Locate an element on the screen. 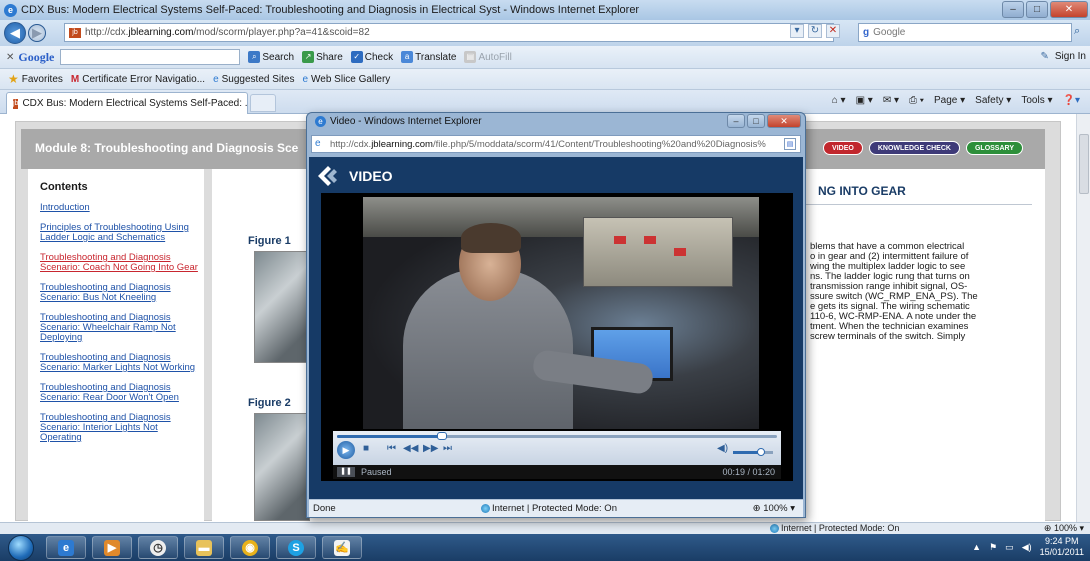 Image resolution: width=1090 pixels, height=561 pixels. compat-view-icon: ▾ is located at coordinates (797, 31).